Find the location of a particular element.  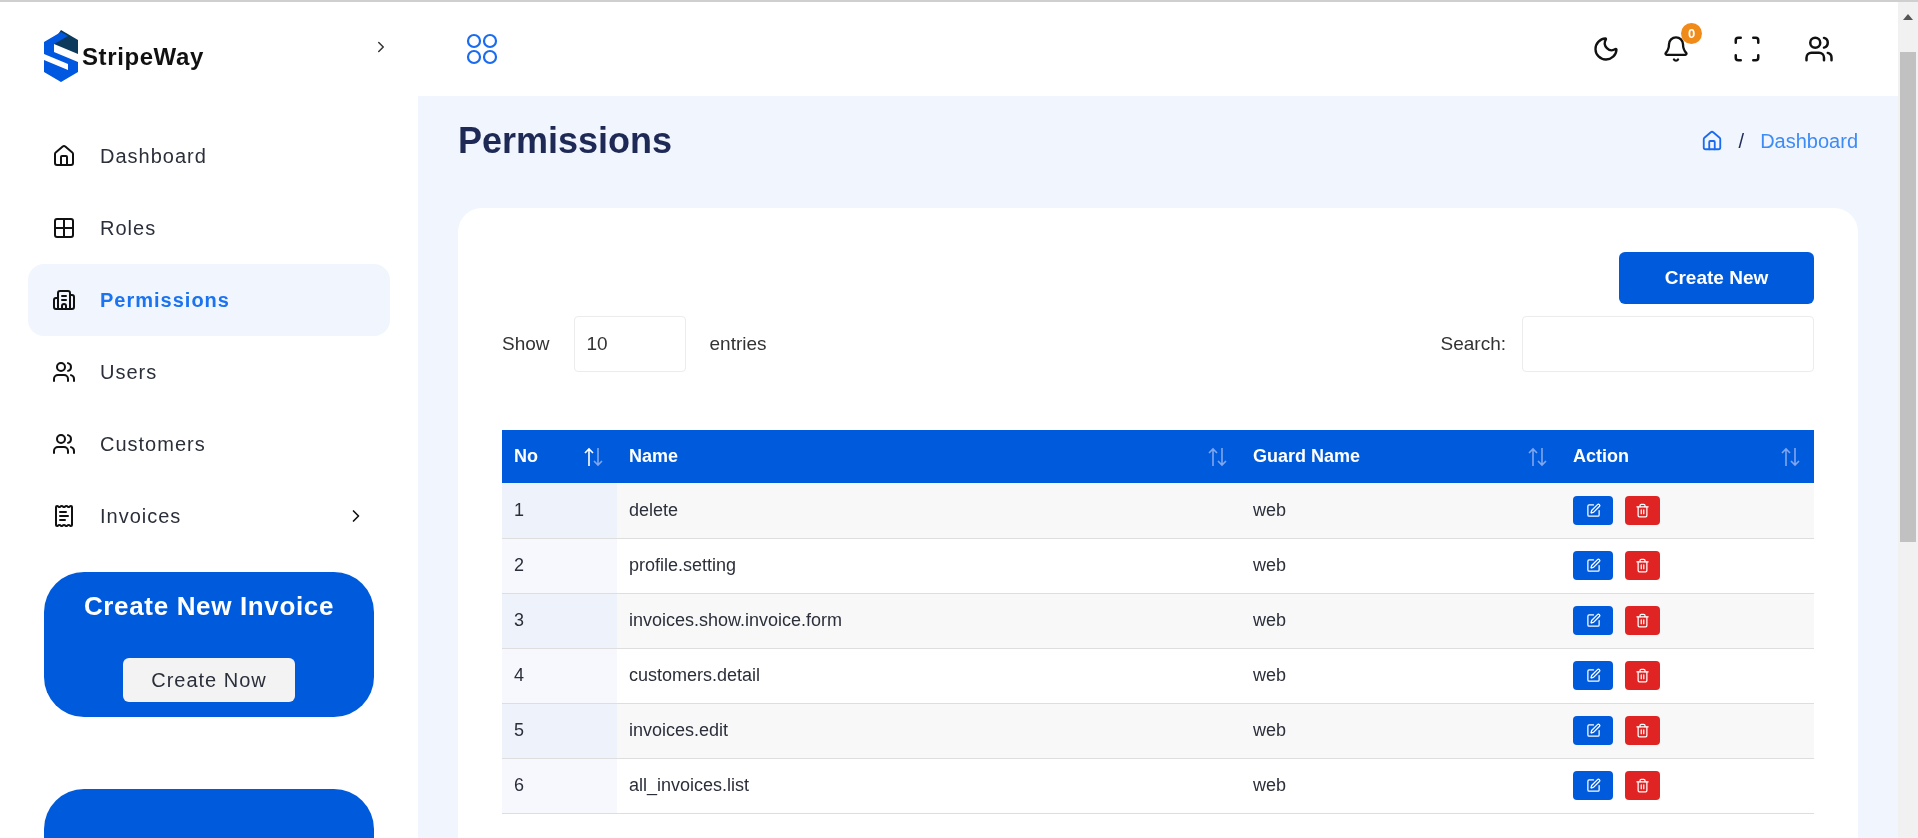

bell-icon is located at coordinates (1676, 49).